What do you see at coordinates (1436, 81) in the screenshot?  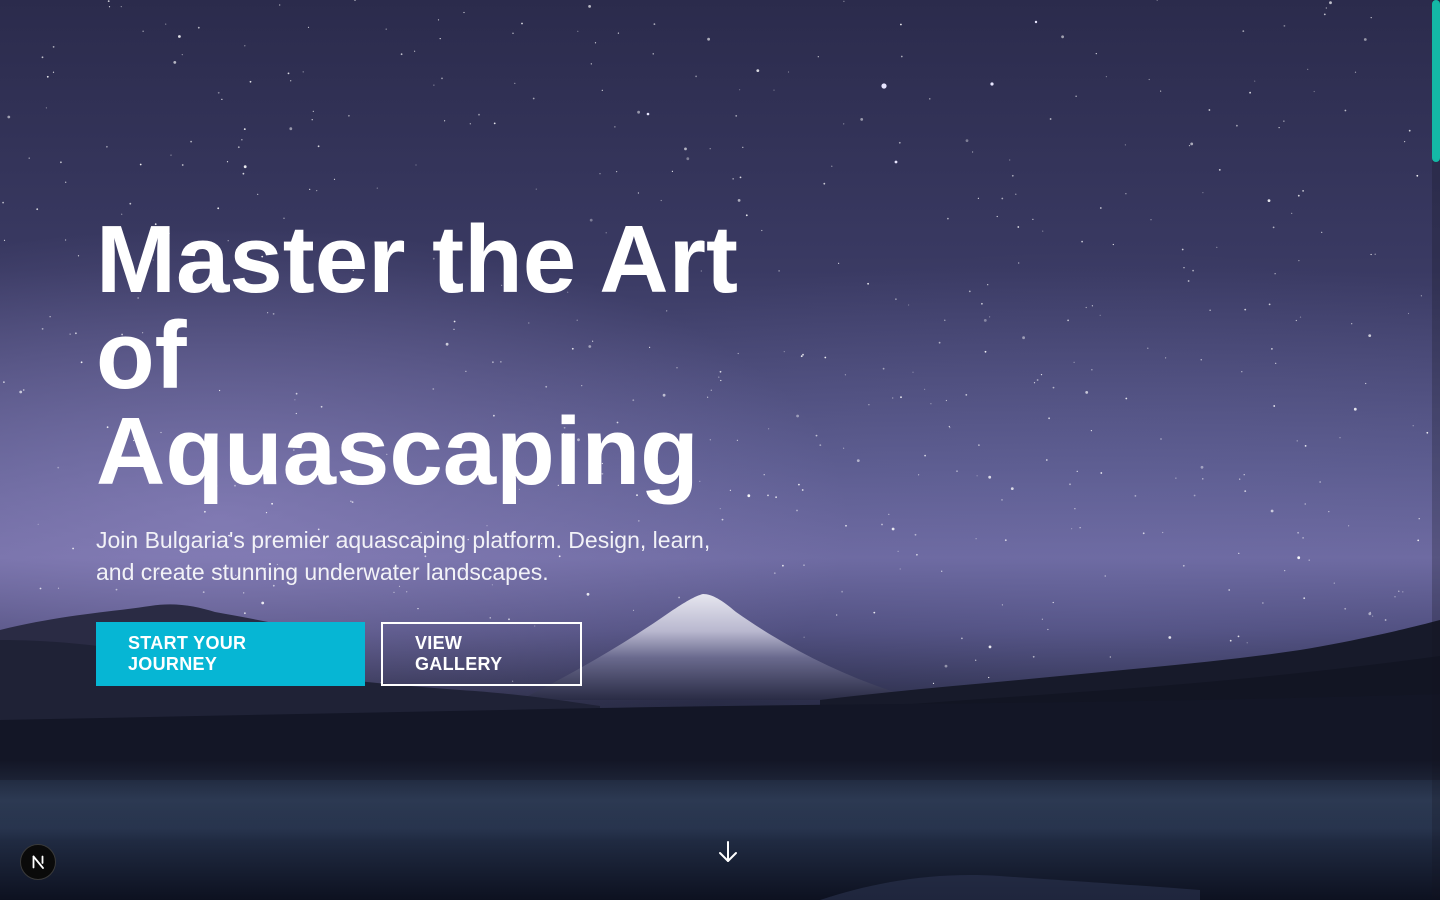 I see `scrollbar-thumb` at bounding box center [1436, 81].